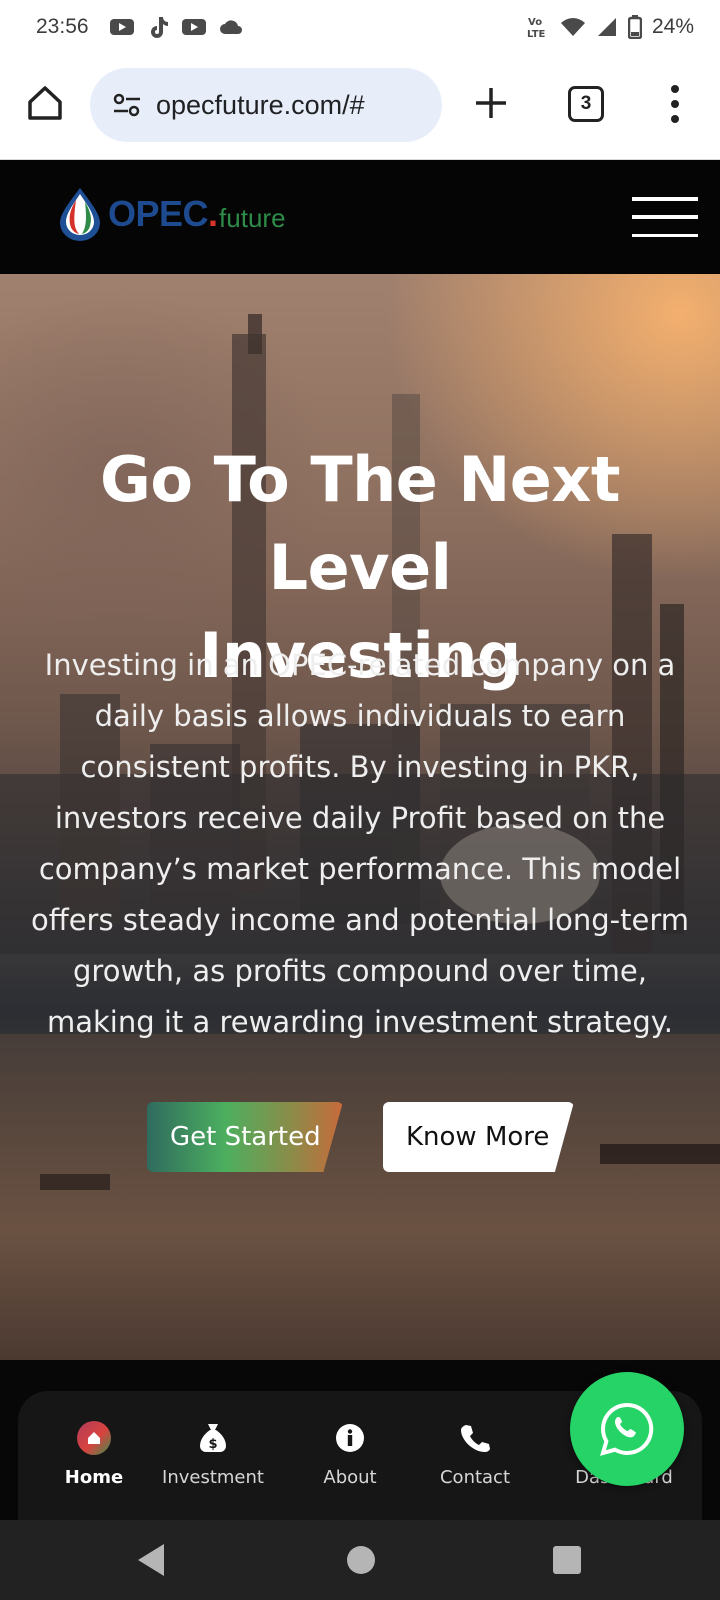  I want to click on plus-icon, so click(491, 103).